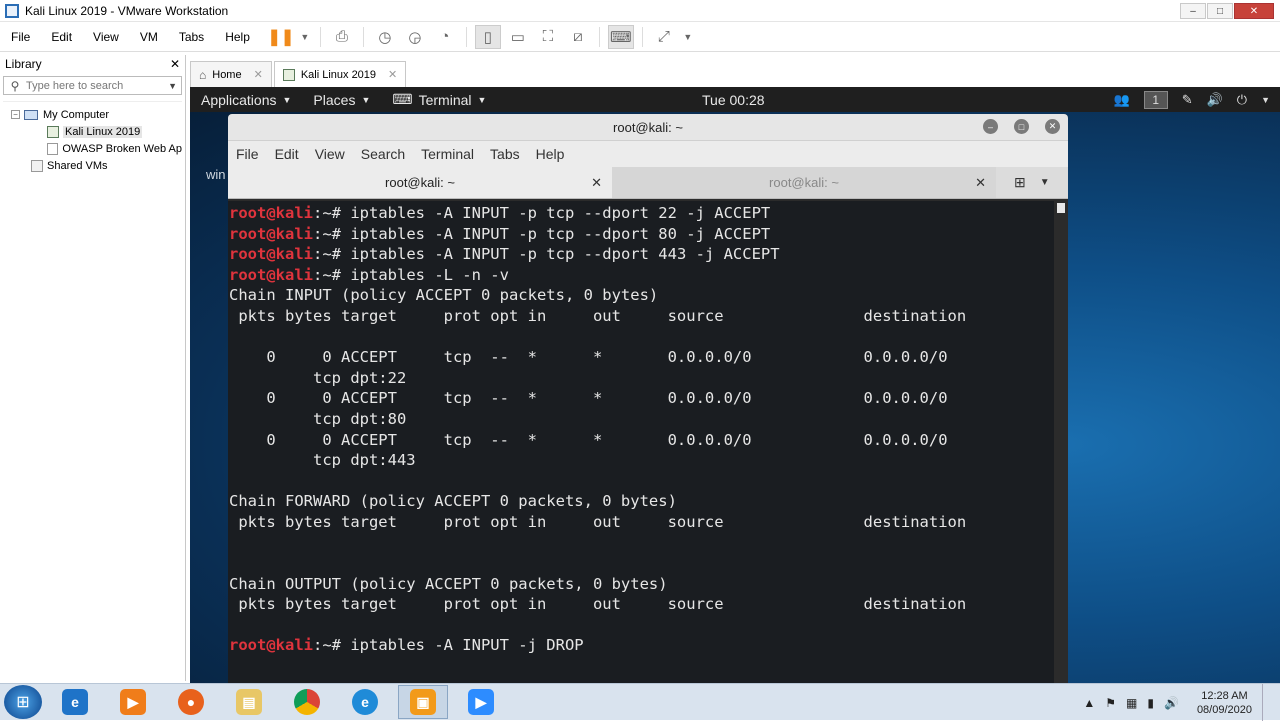  I want to click on unity-icon: ⧄, so click(578, 37).